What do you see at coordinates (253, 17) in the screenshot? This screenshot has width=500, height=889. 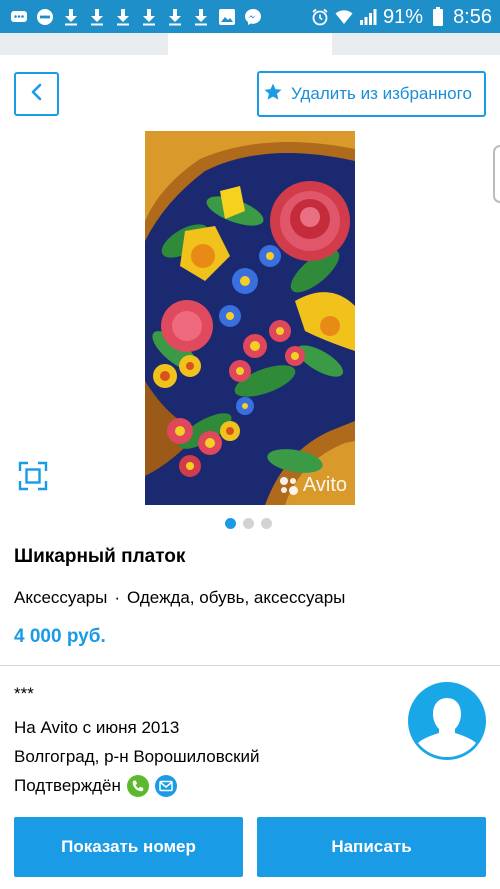 I see `messenger-icon` at bounding box center [253, 17].